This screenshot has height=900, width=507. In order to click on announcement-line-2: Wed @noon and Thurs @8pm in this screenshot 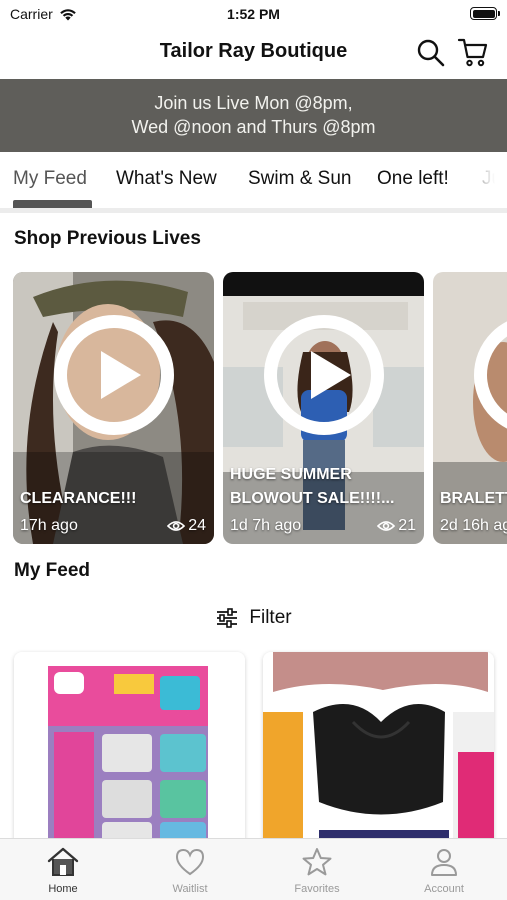, I will do `click(253, 127)`.